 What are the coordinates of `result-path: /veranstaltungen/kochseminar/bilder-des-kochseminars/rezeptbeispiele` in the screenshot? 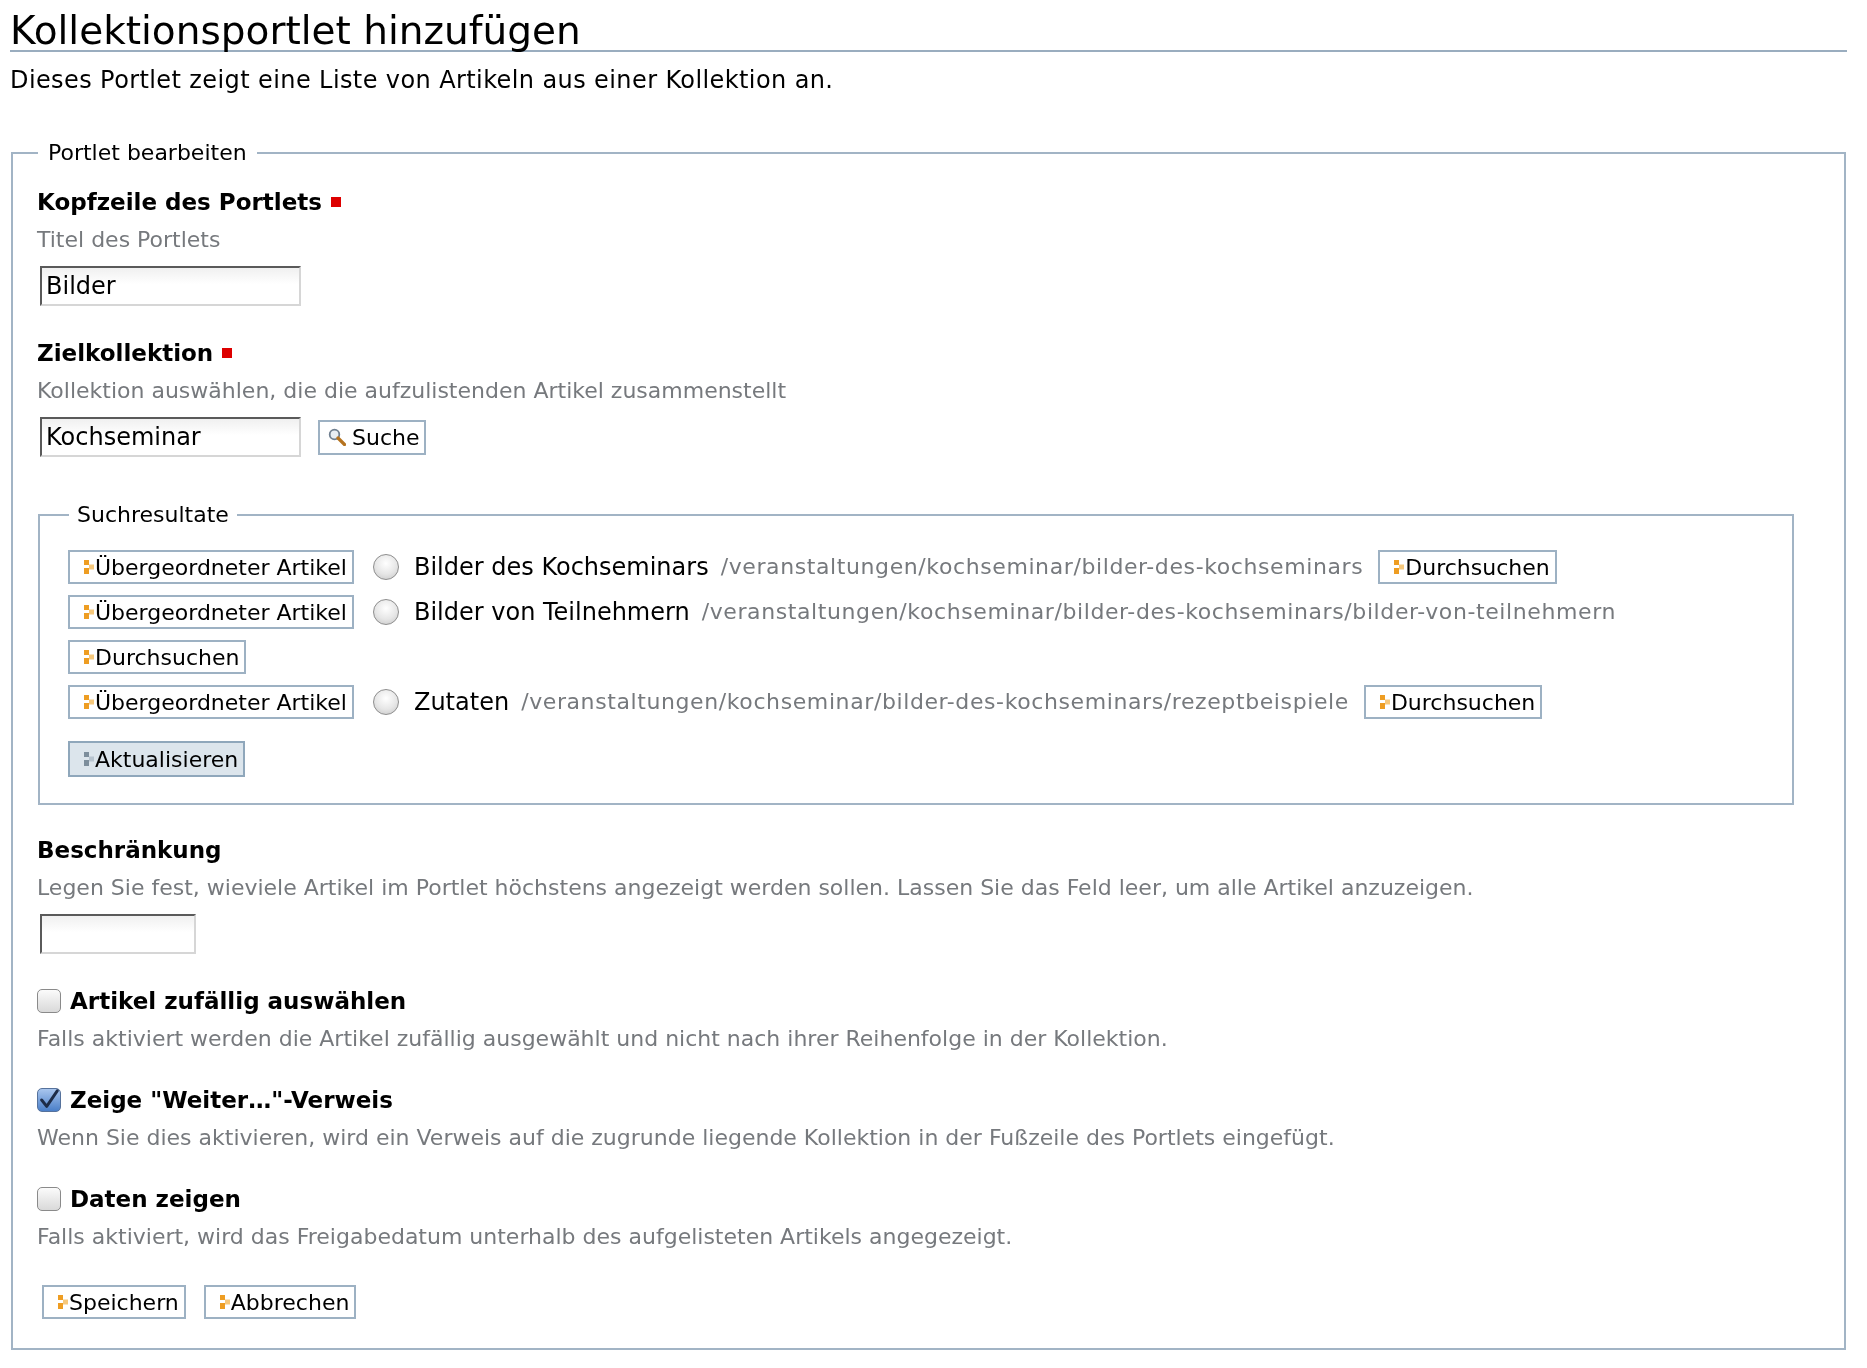 It's located at (935, 702).